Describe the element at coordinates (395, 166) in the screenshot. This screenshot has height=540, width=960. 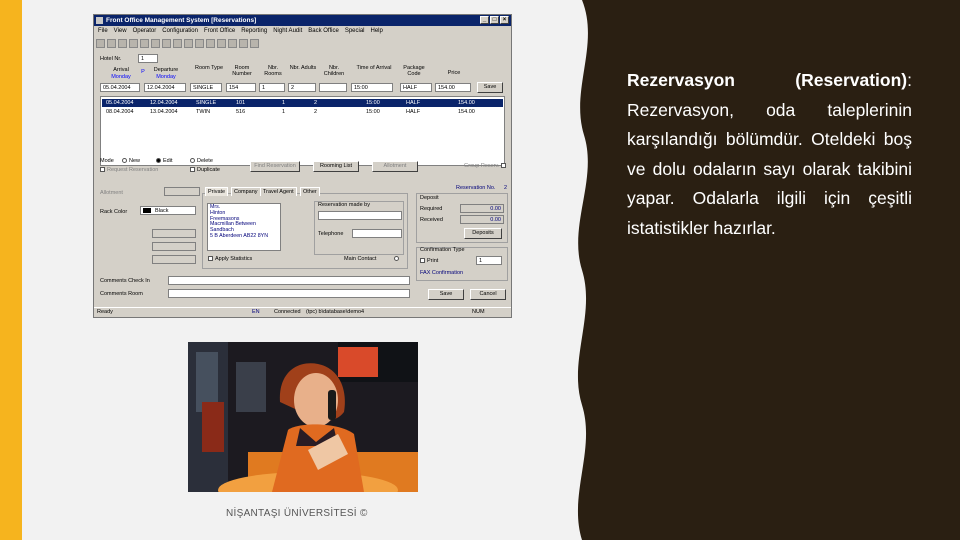
I see `allotment-button: Allotment` at that location.